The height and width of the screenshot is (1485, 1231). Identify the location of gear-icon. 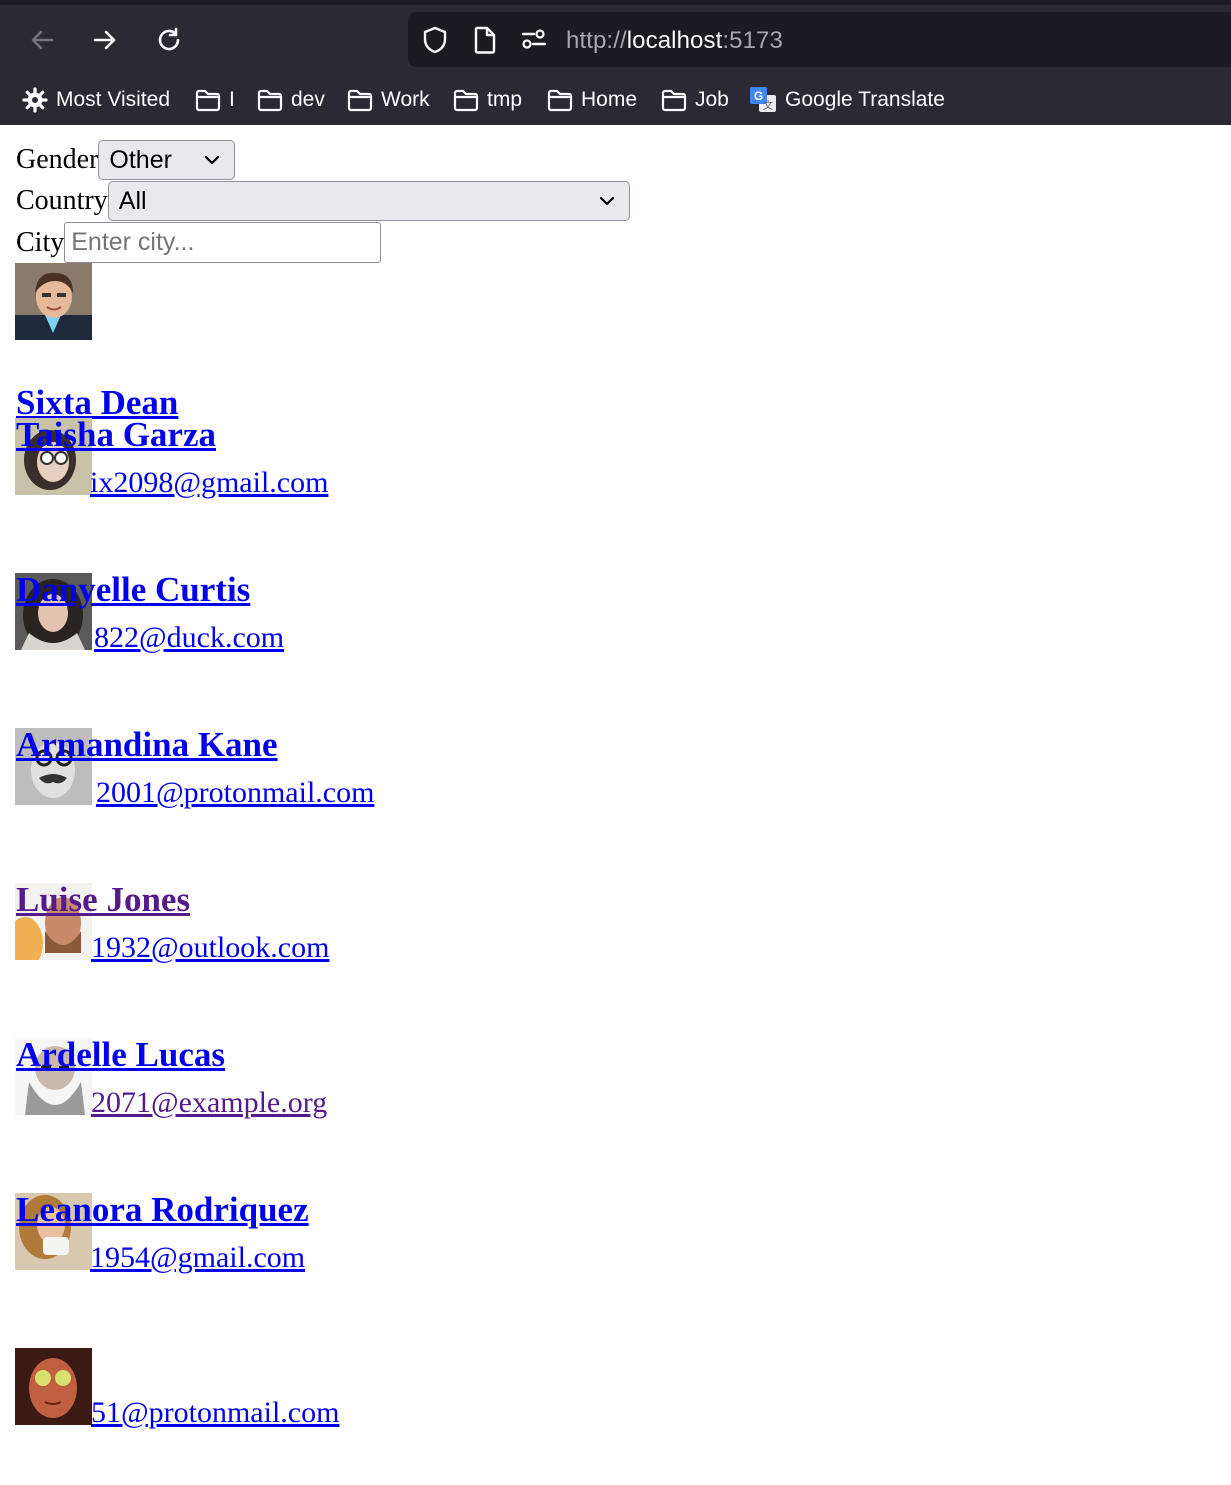
(35, 100).